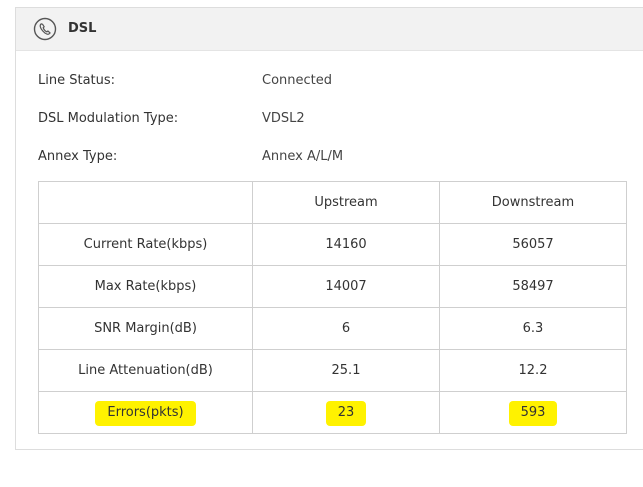 The height and width of the screenshot is (487, 643). Describe the element at coordinates (346, 202) in the screenshot. I see `header-upstream: Upstream` at that location.